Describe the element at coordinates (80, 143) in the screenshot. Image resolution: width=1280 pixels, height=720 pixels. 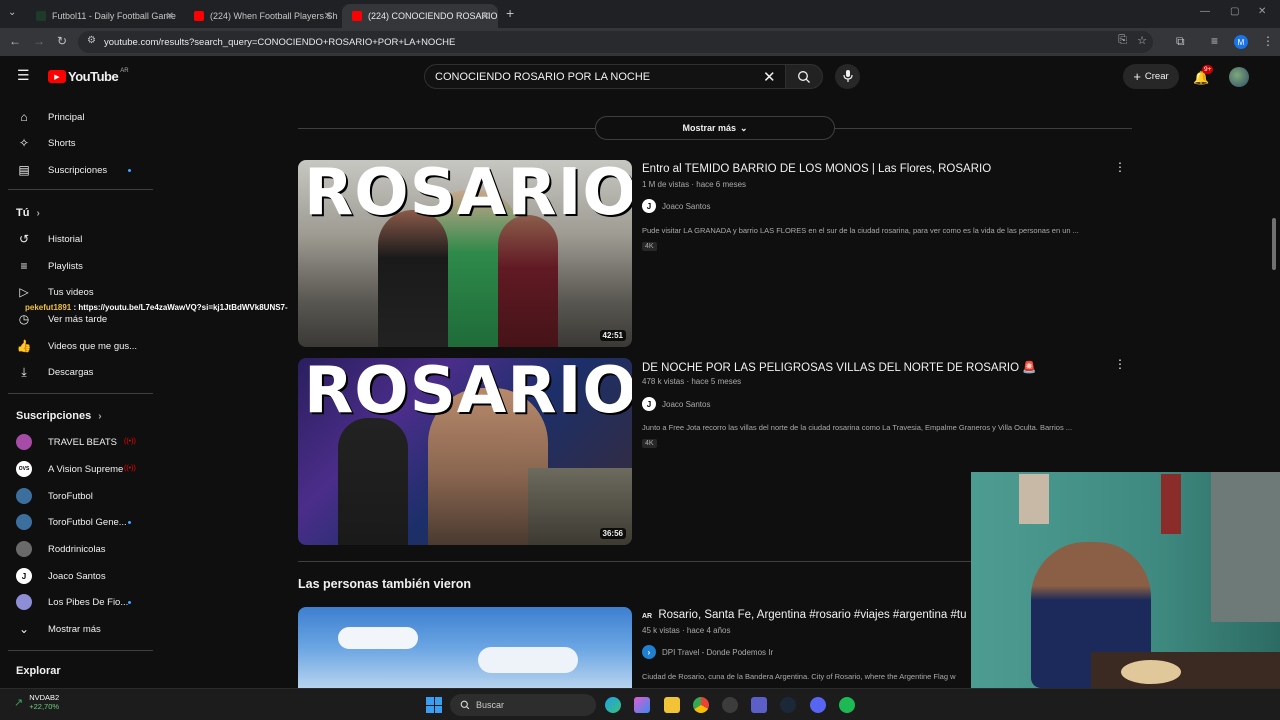
I see `sidebar-item-shorts: ✧ Shorts` at that location.